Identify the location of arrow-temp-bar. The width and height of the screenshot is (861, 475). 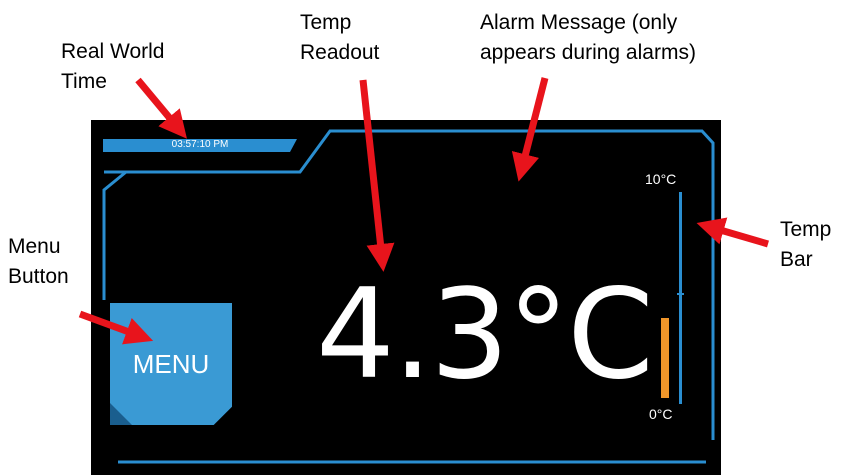
(732, 232).